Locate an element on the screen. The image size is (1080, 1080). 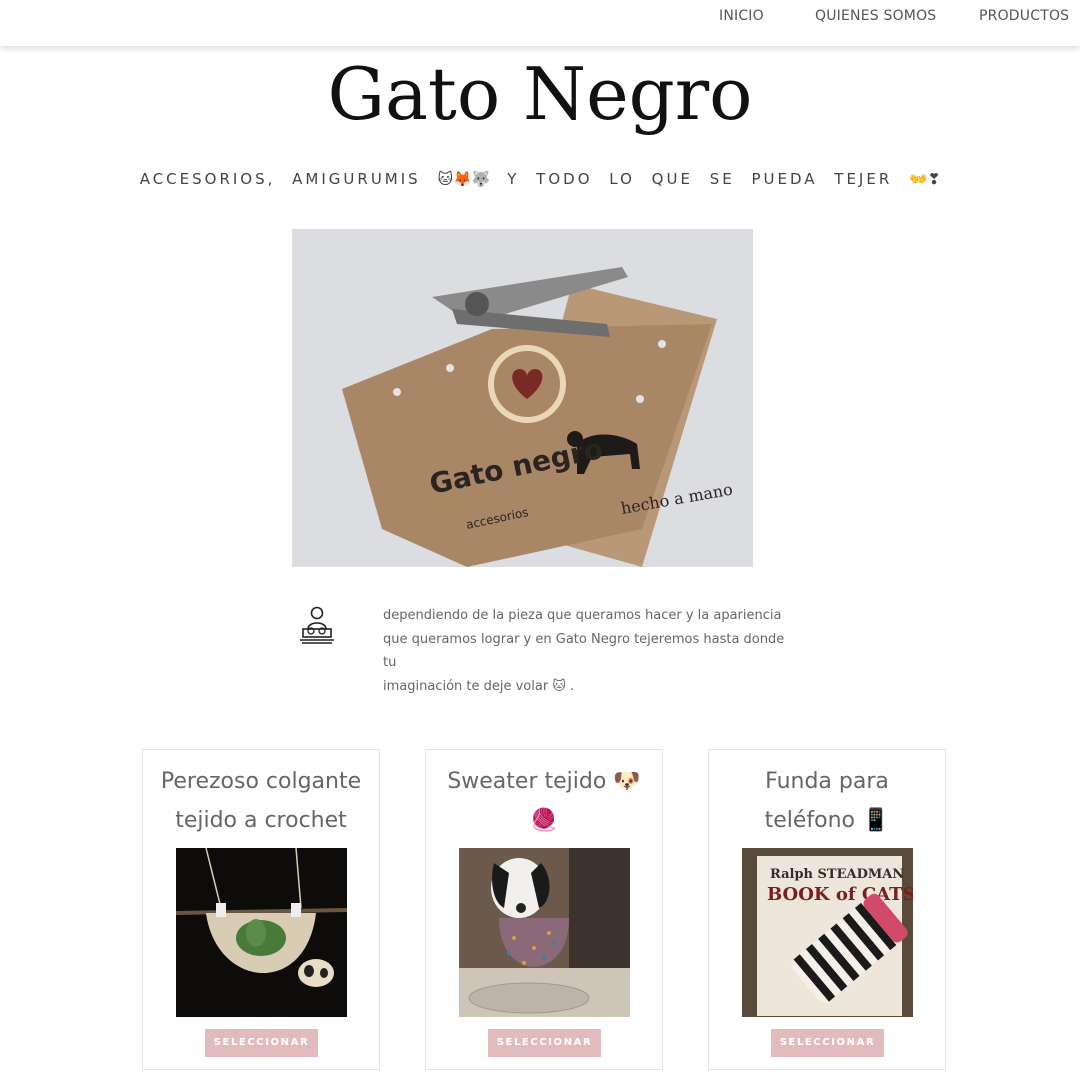
nav-link-productos: PRODUCTOS is located at coordinates (1024, 16).